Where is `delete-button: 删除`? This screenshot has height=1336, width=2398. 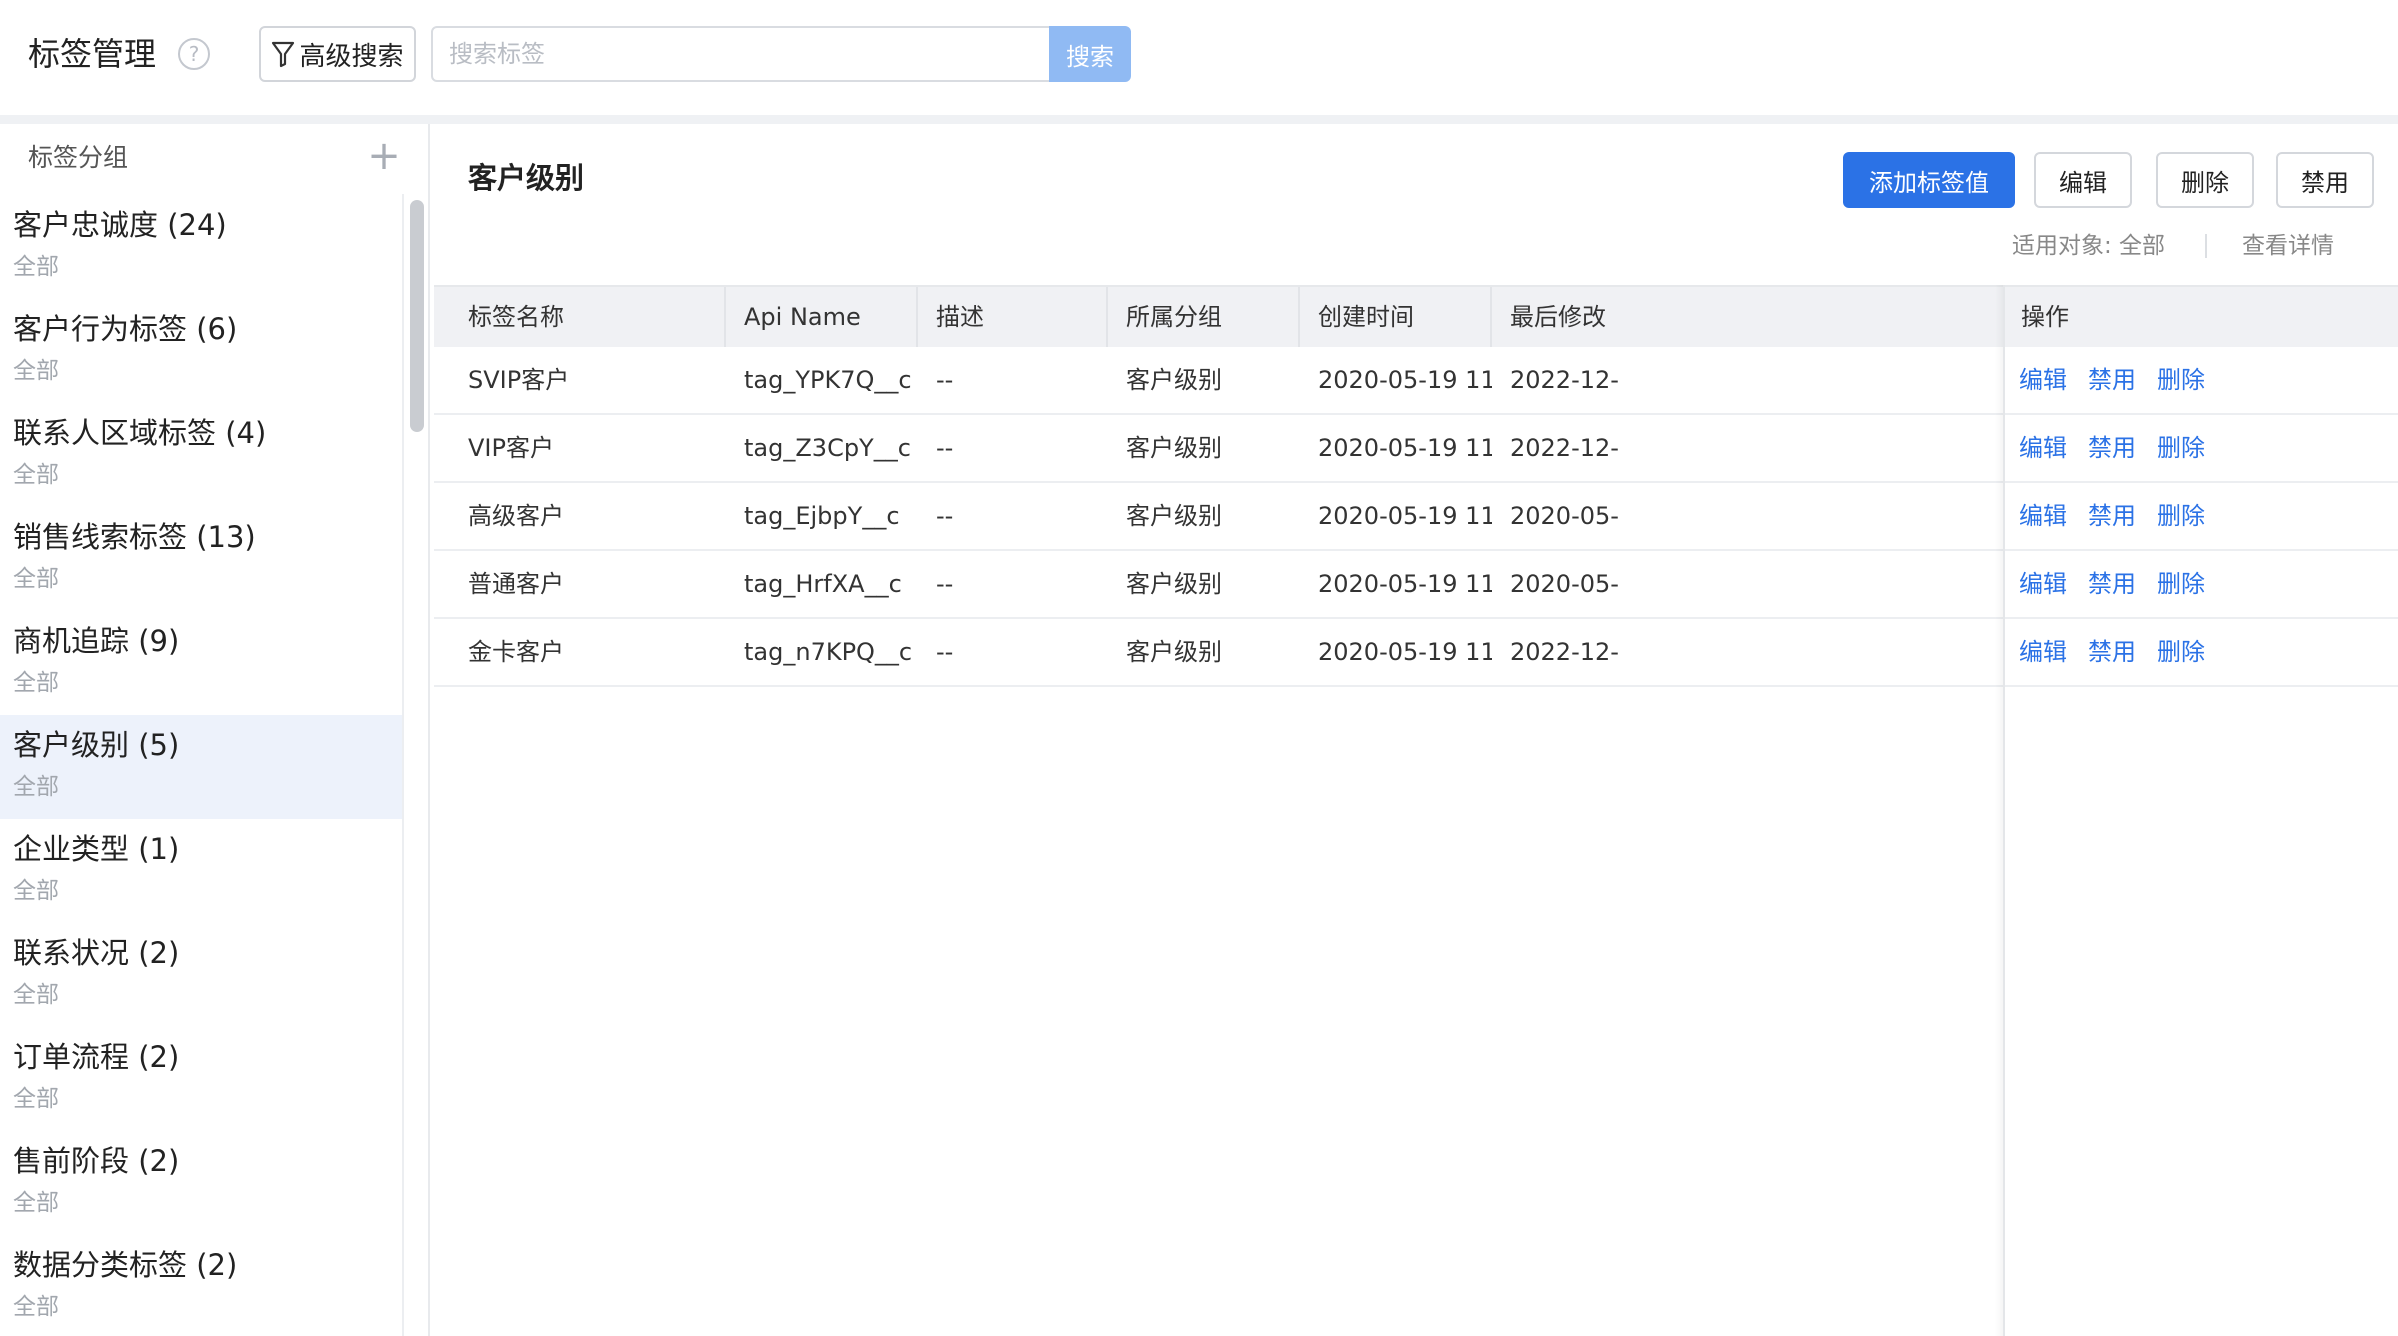 delete-button: 删除 is located at coordinates (2205, 180).